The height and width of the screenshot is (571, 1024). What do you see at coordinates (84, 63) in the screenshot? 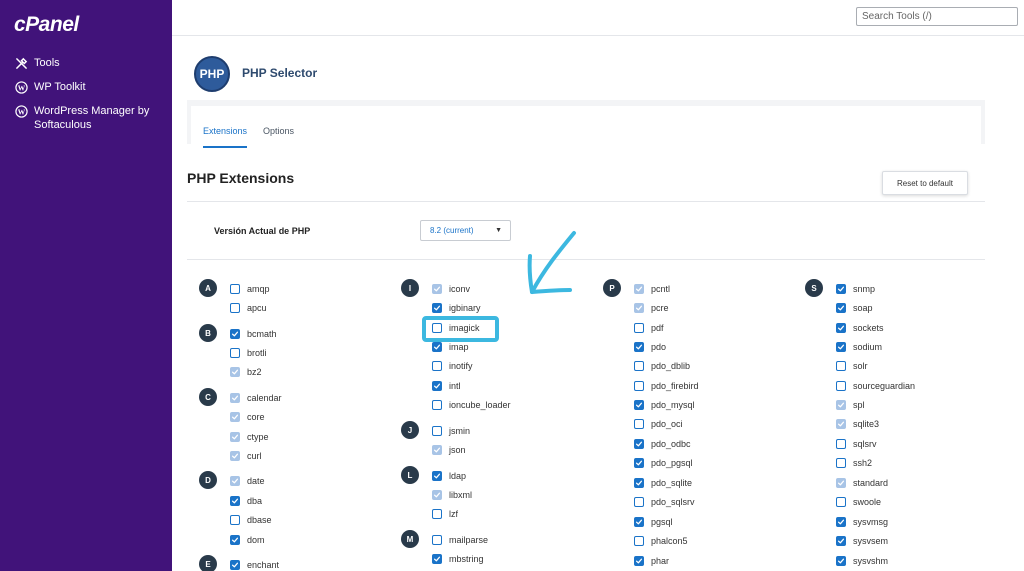
I see `sidebar-item-tools: Tools` at bounding box center [84, 63].